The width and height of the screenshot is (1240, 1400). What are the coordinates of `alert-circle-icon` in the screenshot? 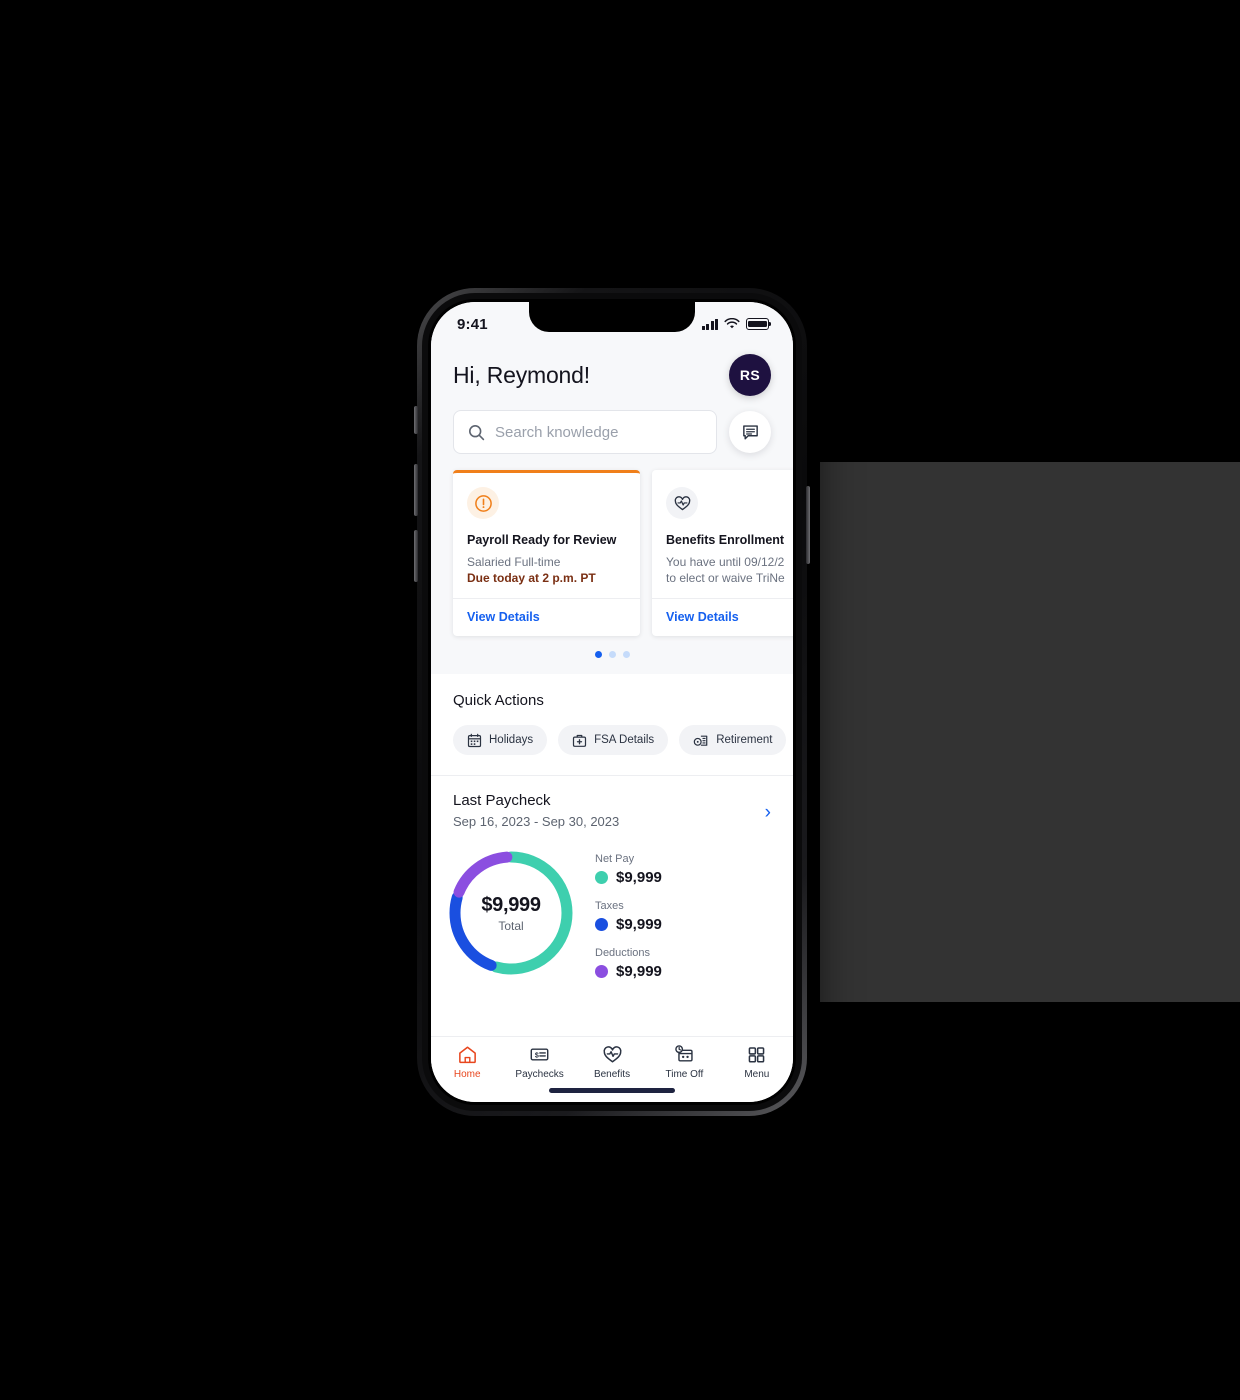 It's located at (483, 503).